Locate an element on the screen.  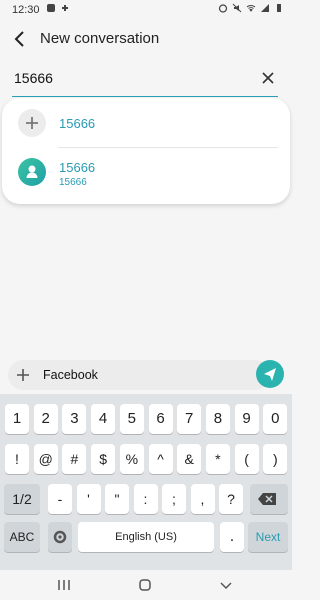
contact-number: 15666 is located at coordinates (73, 182).